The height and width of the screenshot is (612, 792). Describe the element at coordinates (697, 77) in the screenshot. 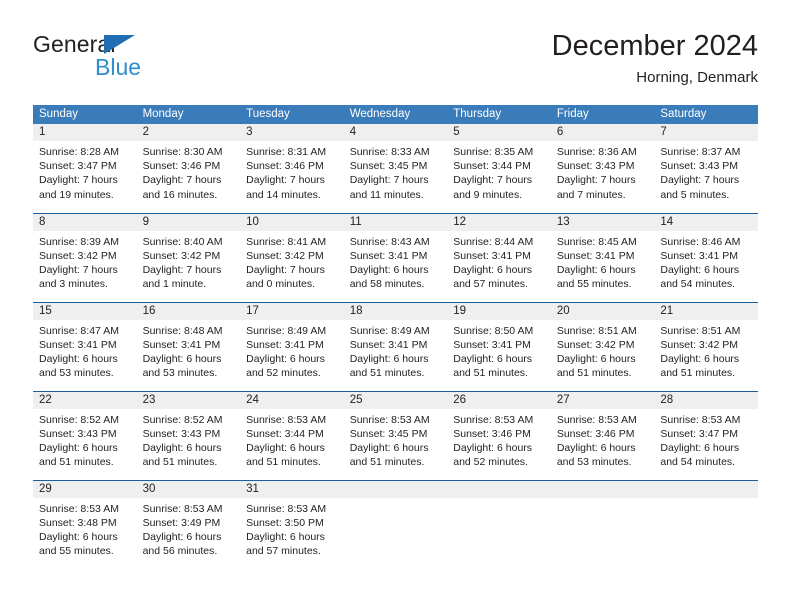

I see `location-subtitle: Horning, Denmark` at that location.